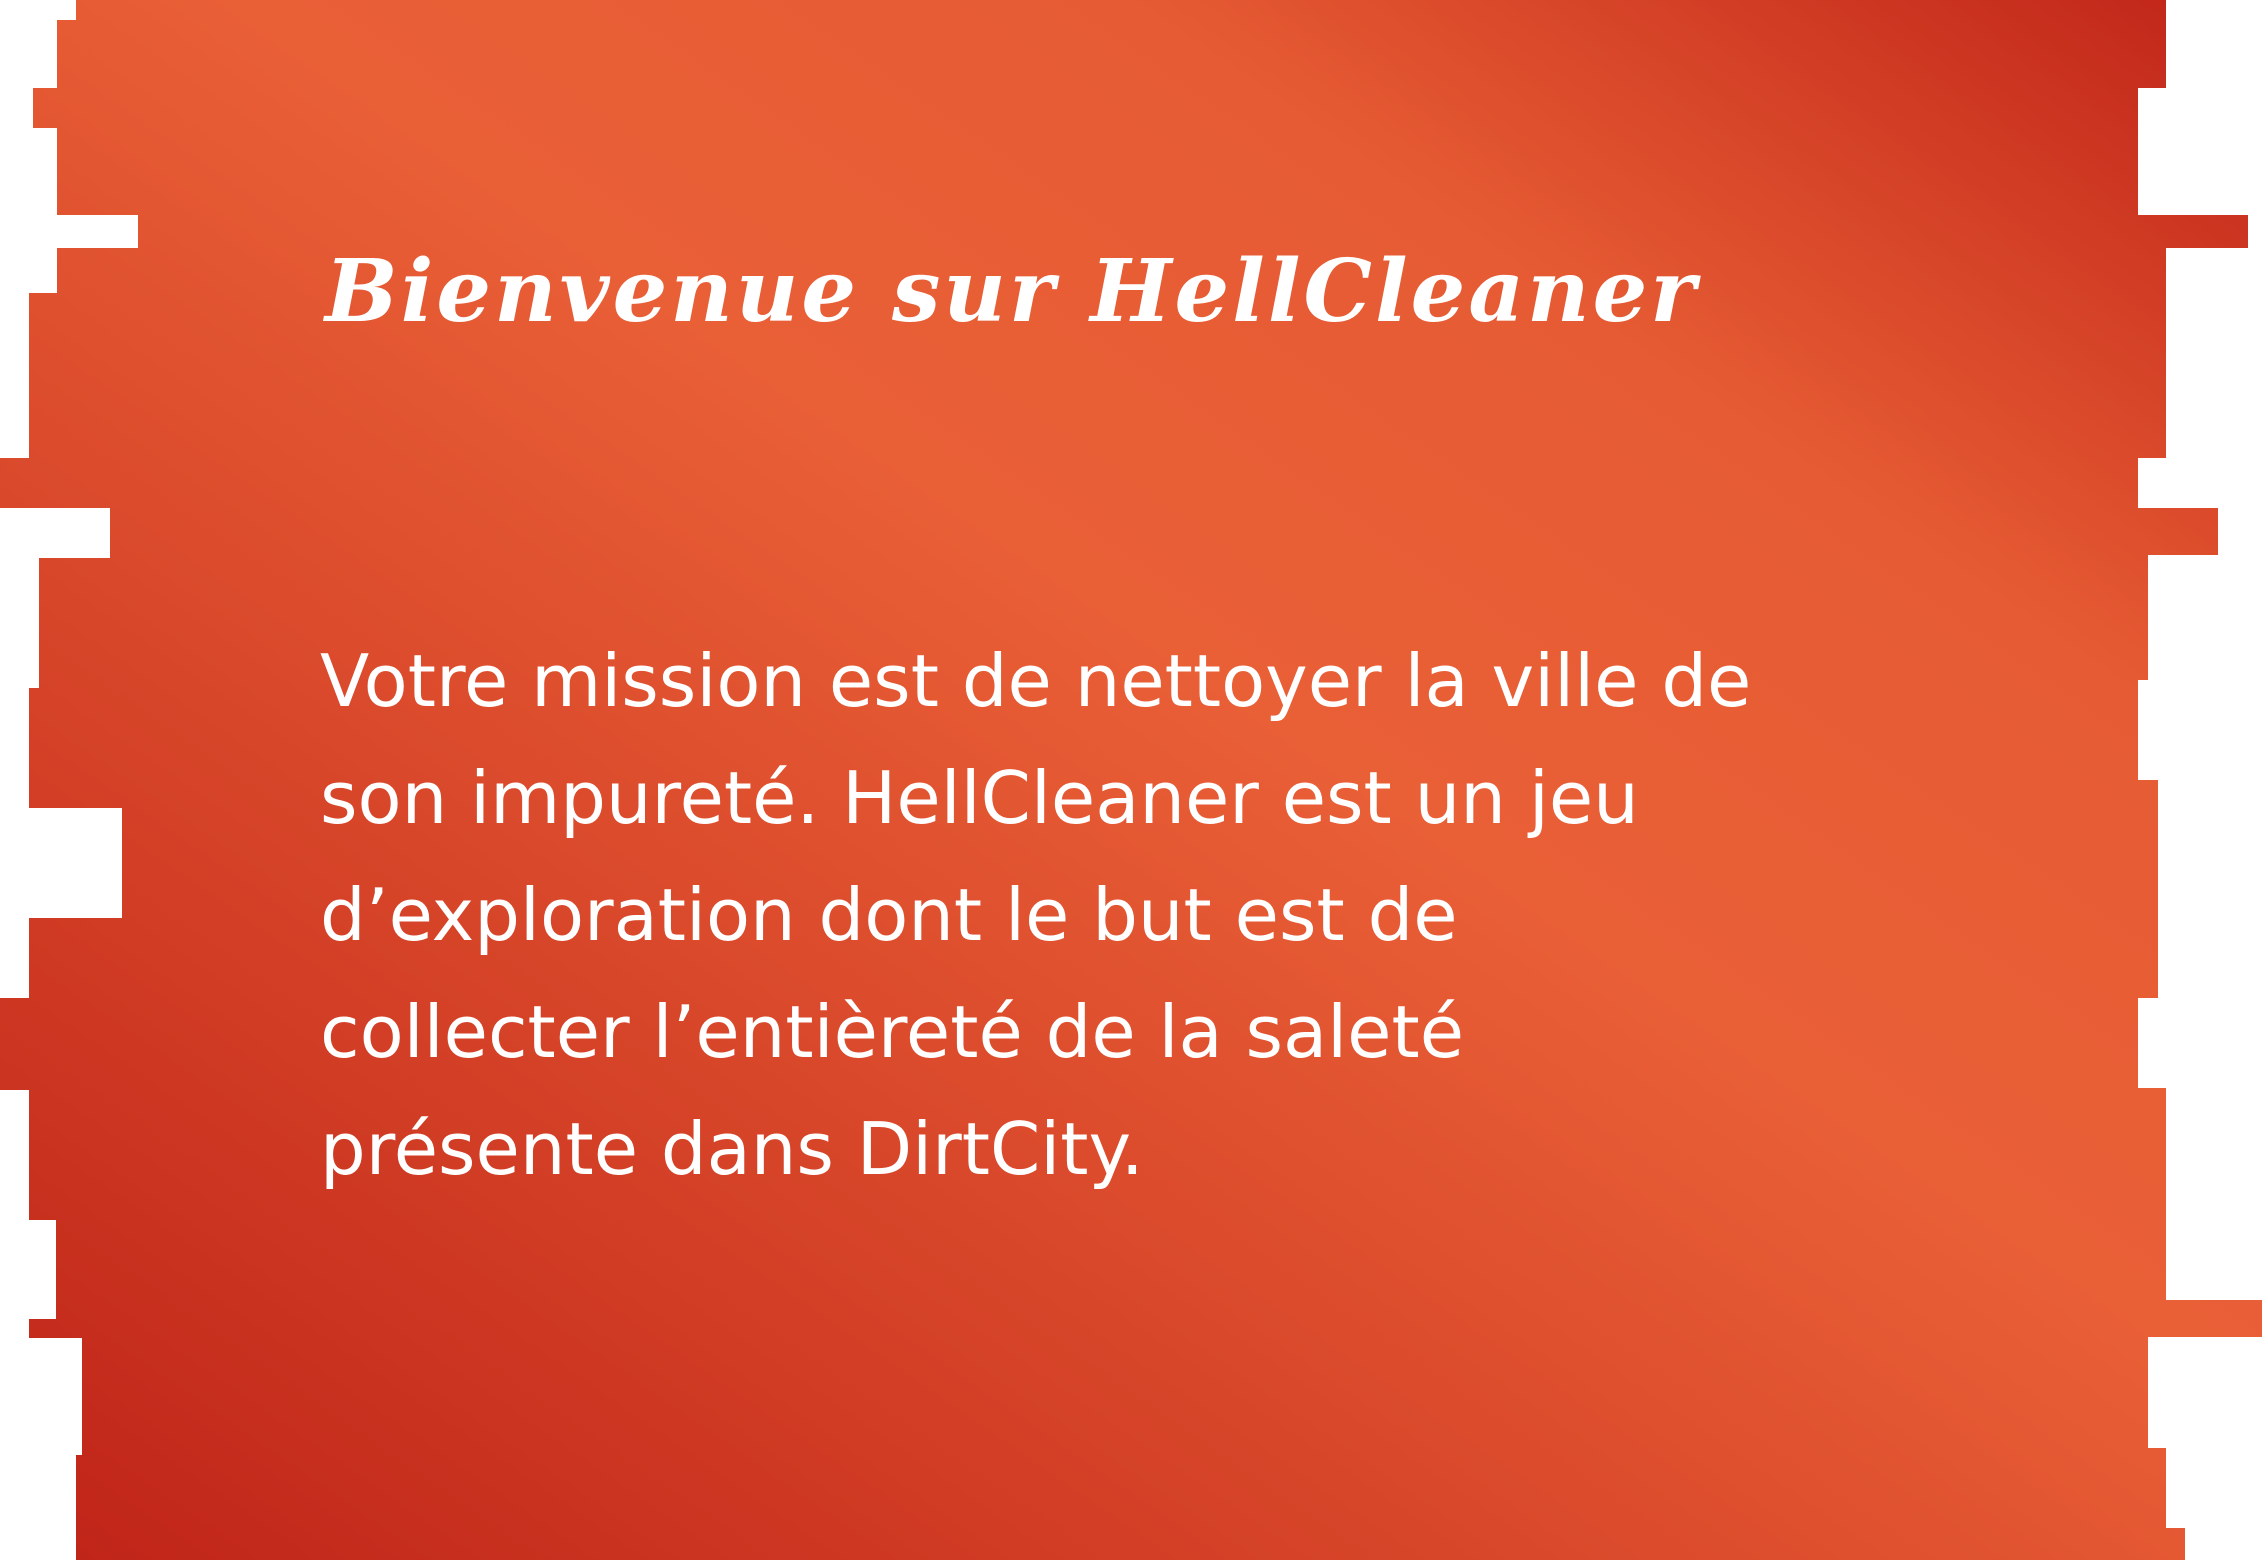 The height and width of the screenshot is (1560, 2262). I want to click on description-line: collecter l’entièreté de la saleté, so click(892, 1032).